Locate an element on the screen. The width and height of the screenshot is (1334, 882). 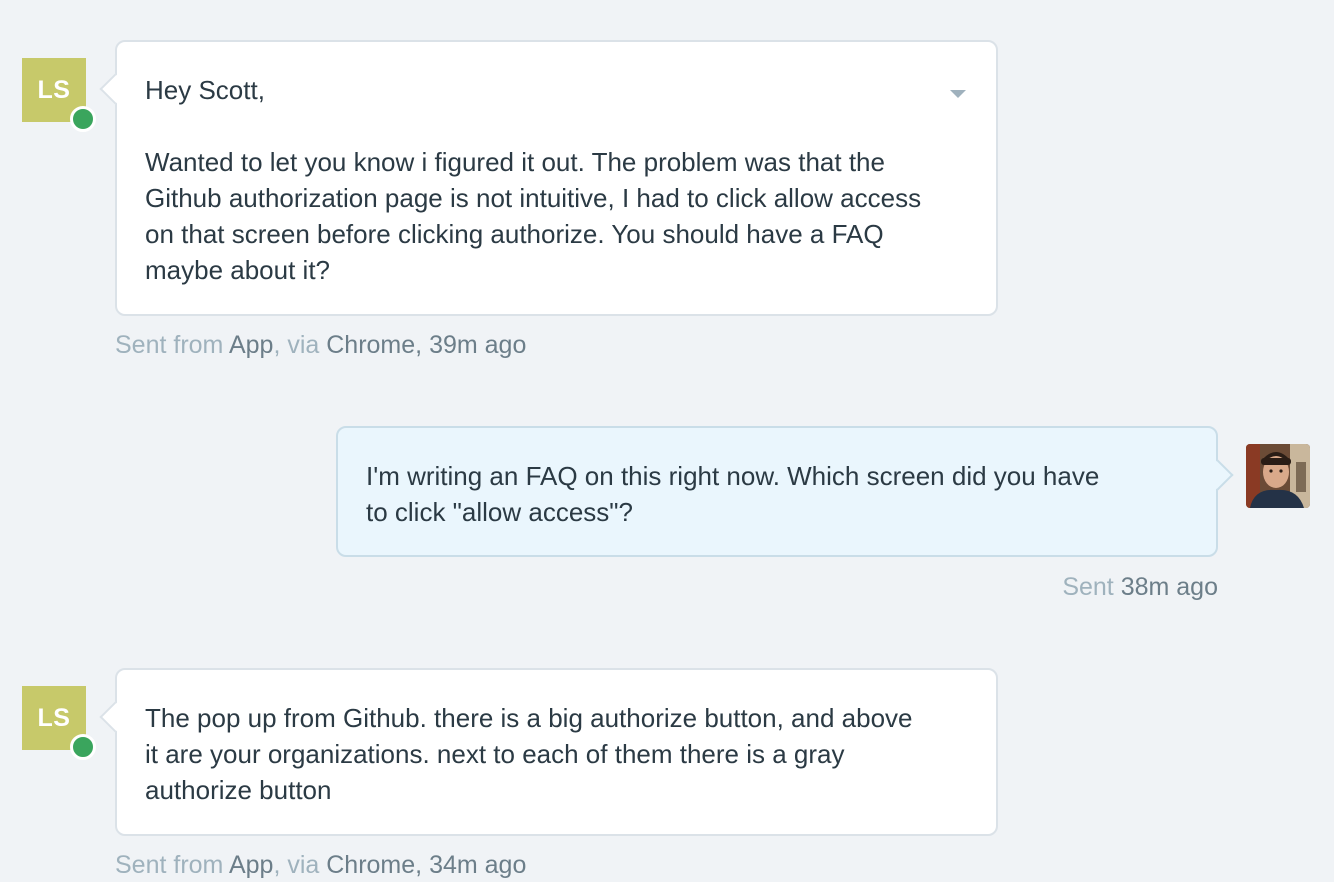
agent-avatar is located at coordinates (1278, 476).